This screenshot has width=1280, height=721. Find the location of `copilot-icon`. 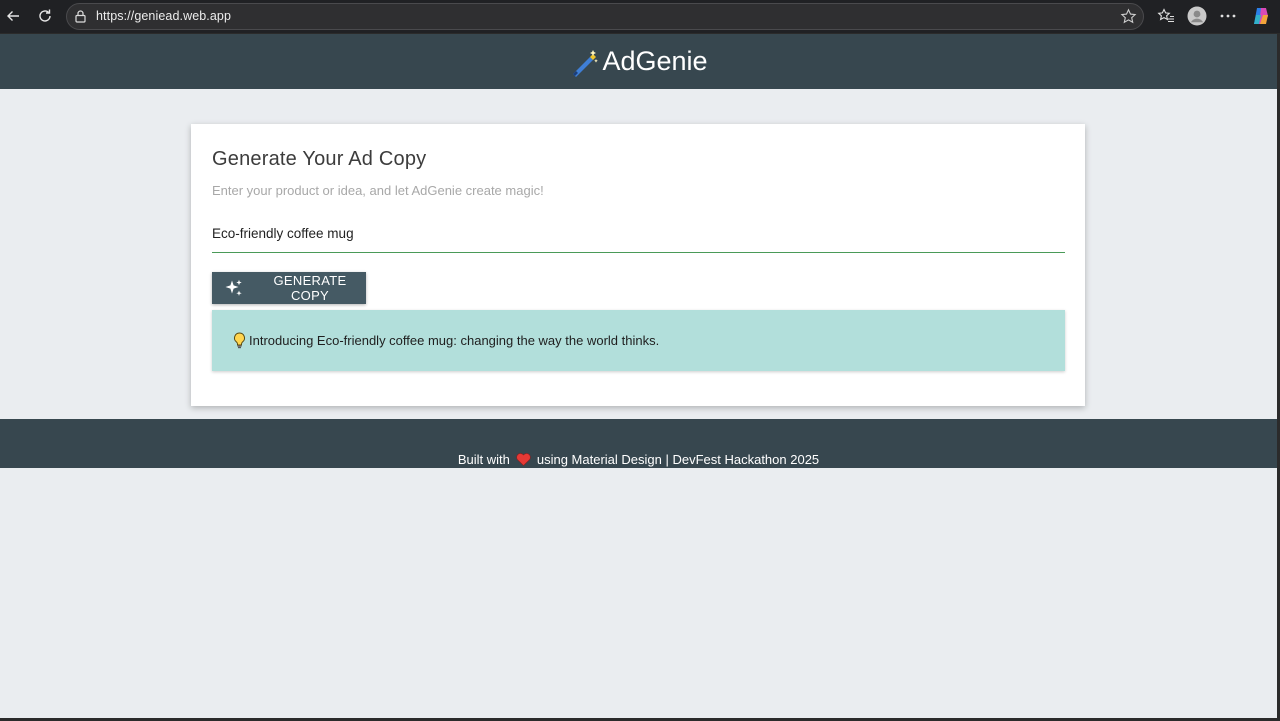

copilot-icon is located at coordinates (1261, 16).